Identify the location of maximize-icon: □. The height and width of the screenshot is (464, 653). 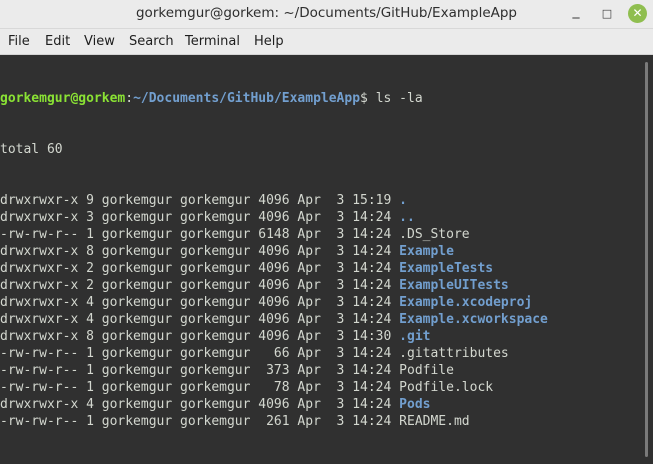
(607, 14).